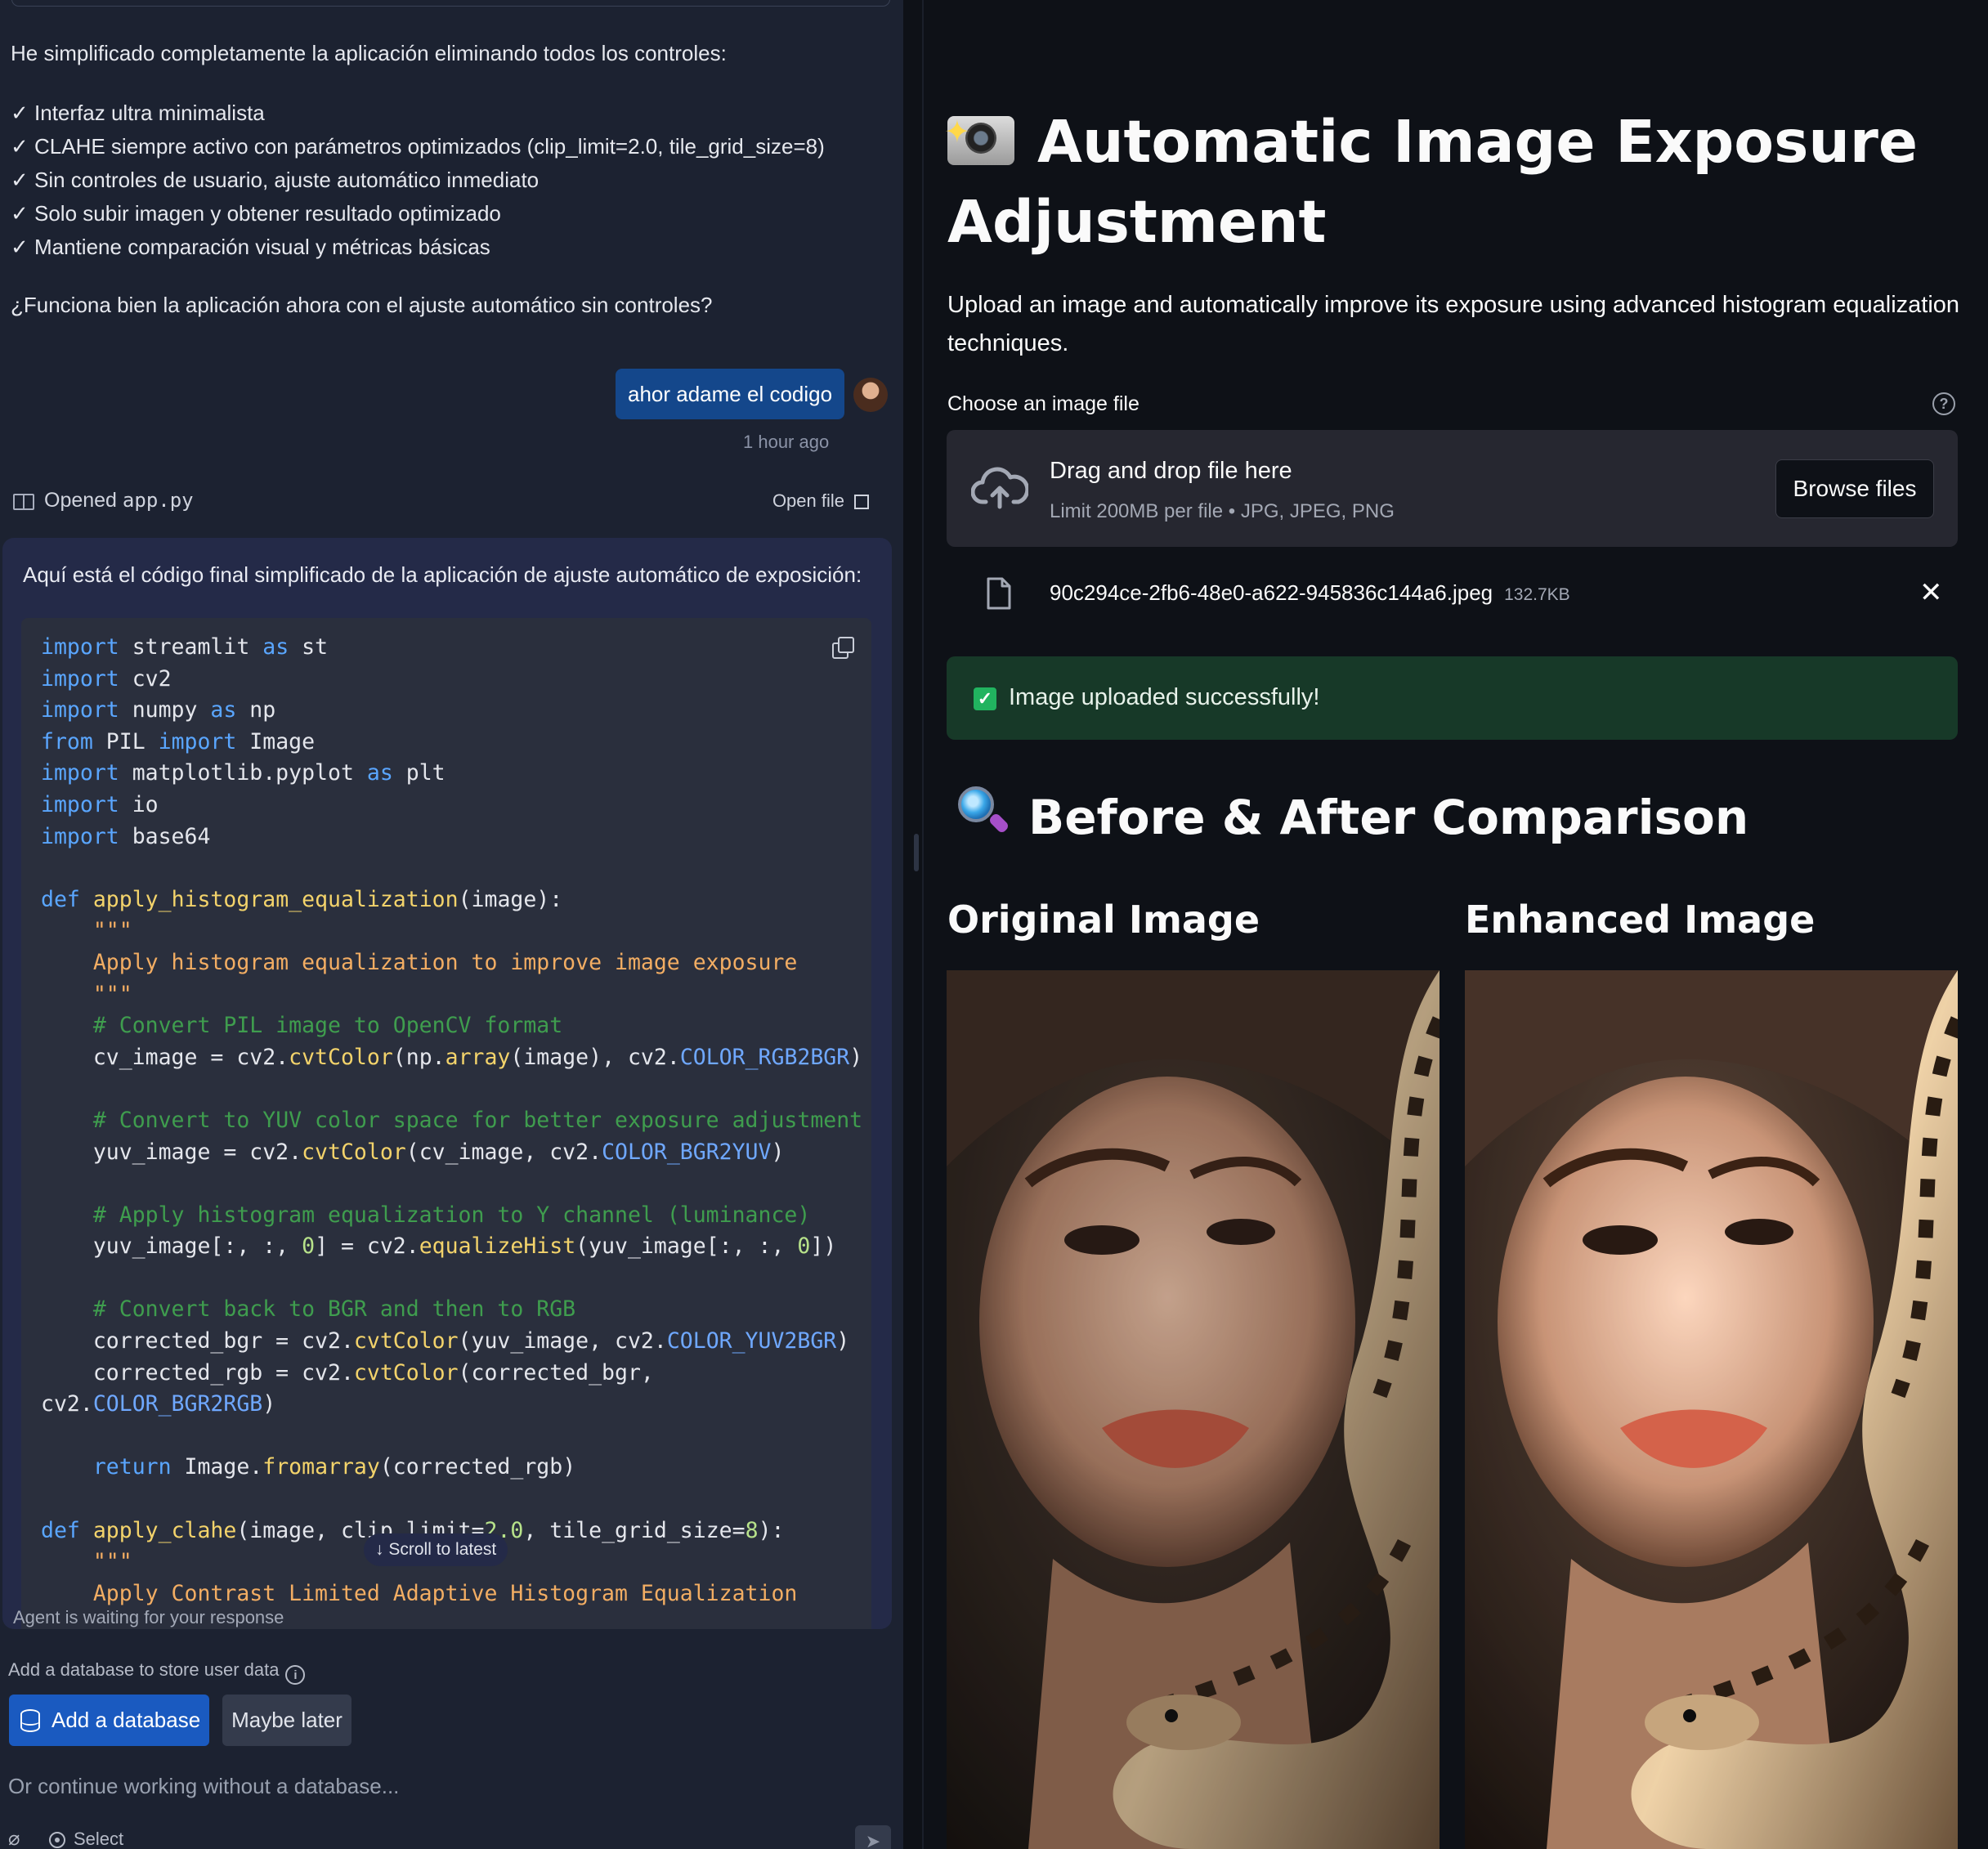 Image resolution: width=1988 pixels, height=1849 pixels. What do you see at coordinates (158, 500) in the screenshot?
I see `opened-file-name: app.py` at bounding box center [158, 500].